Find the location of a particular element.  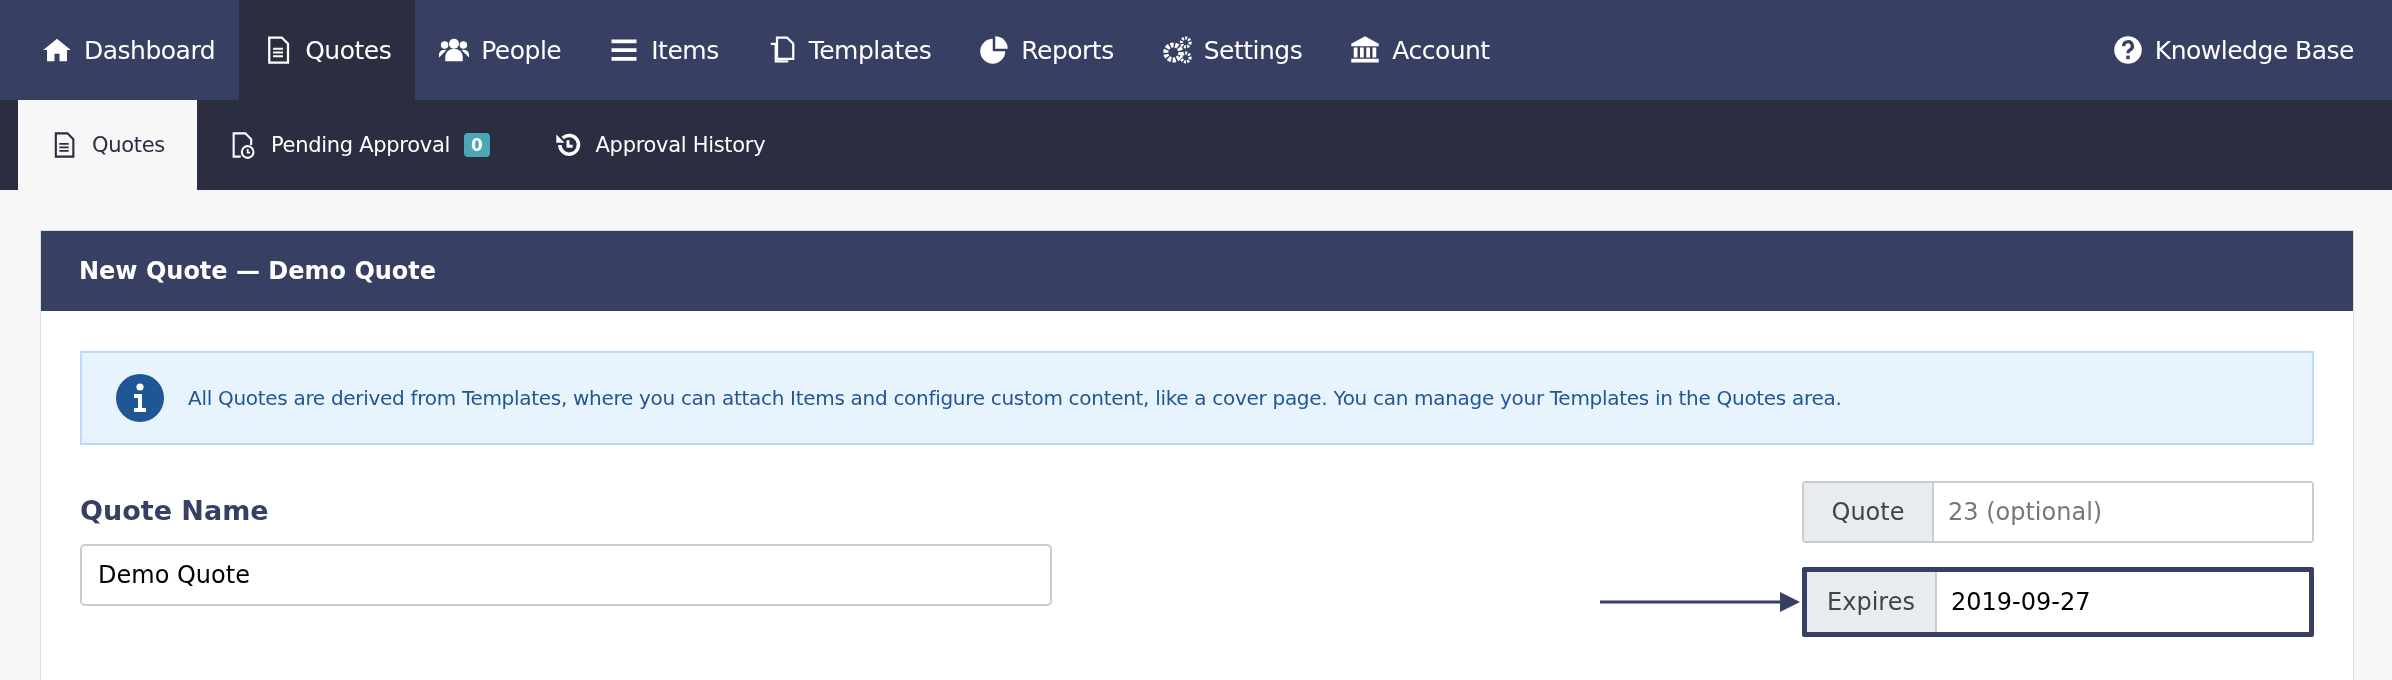

sub-tab-label: Quotes is located at coordinates (128, 145).